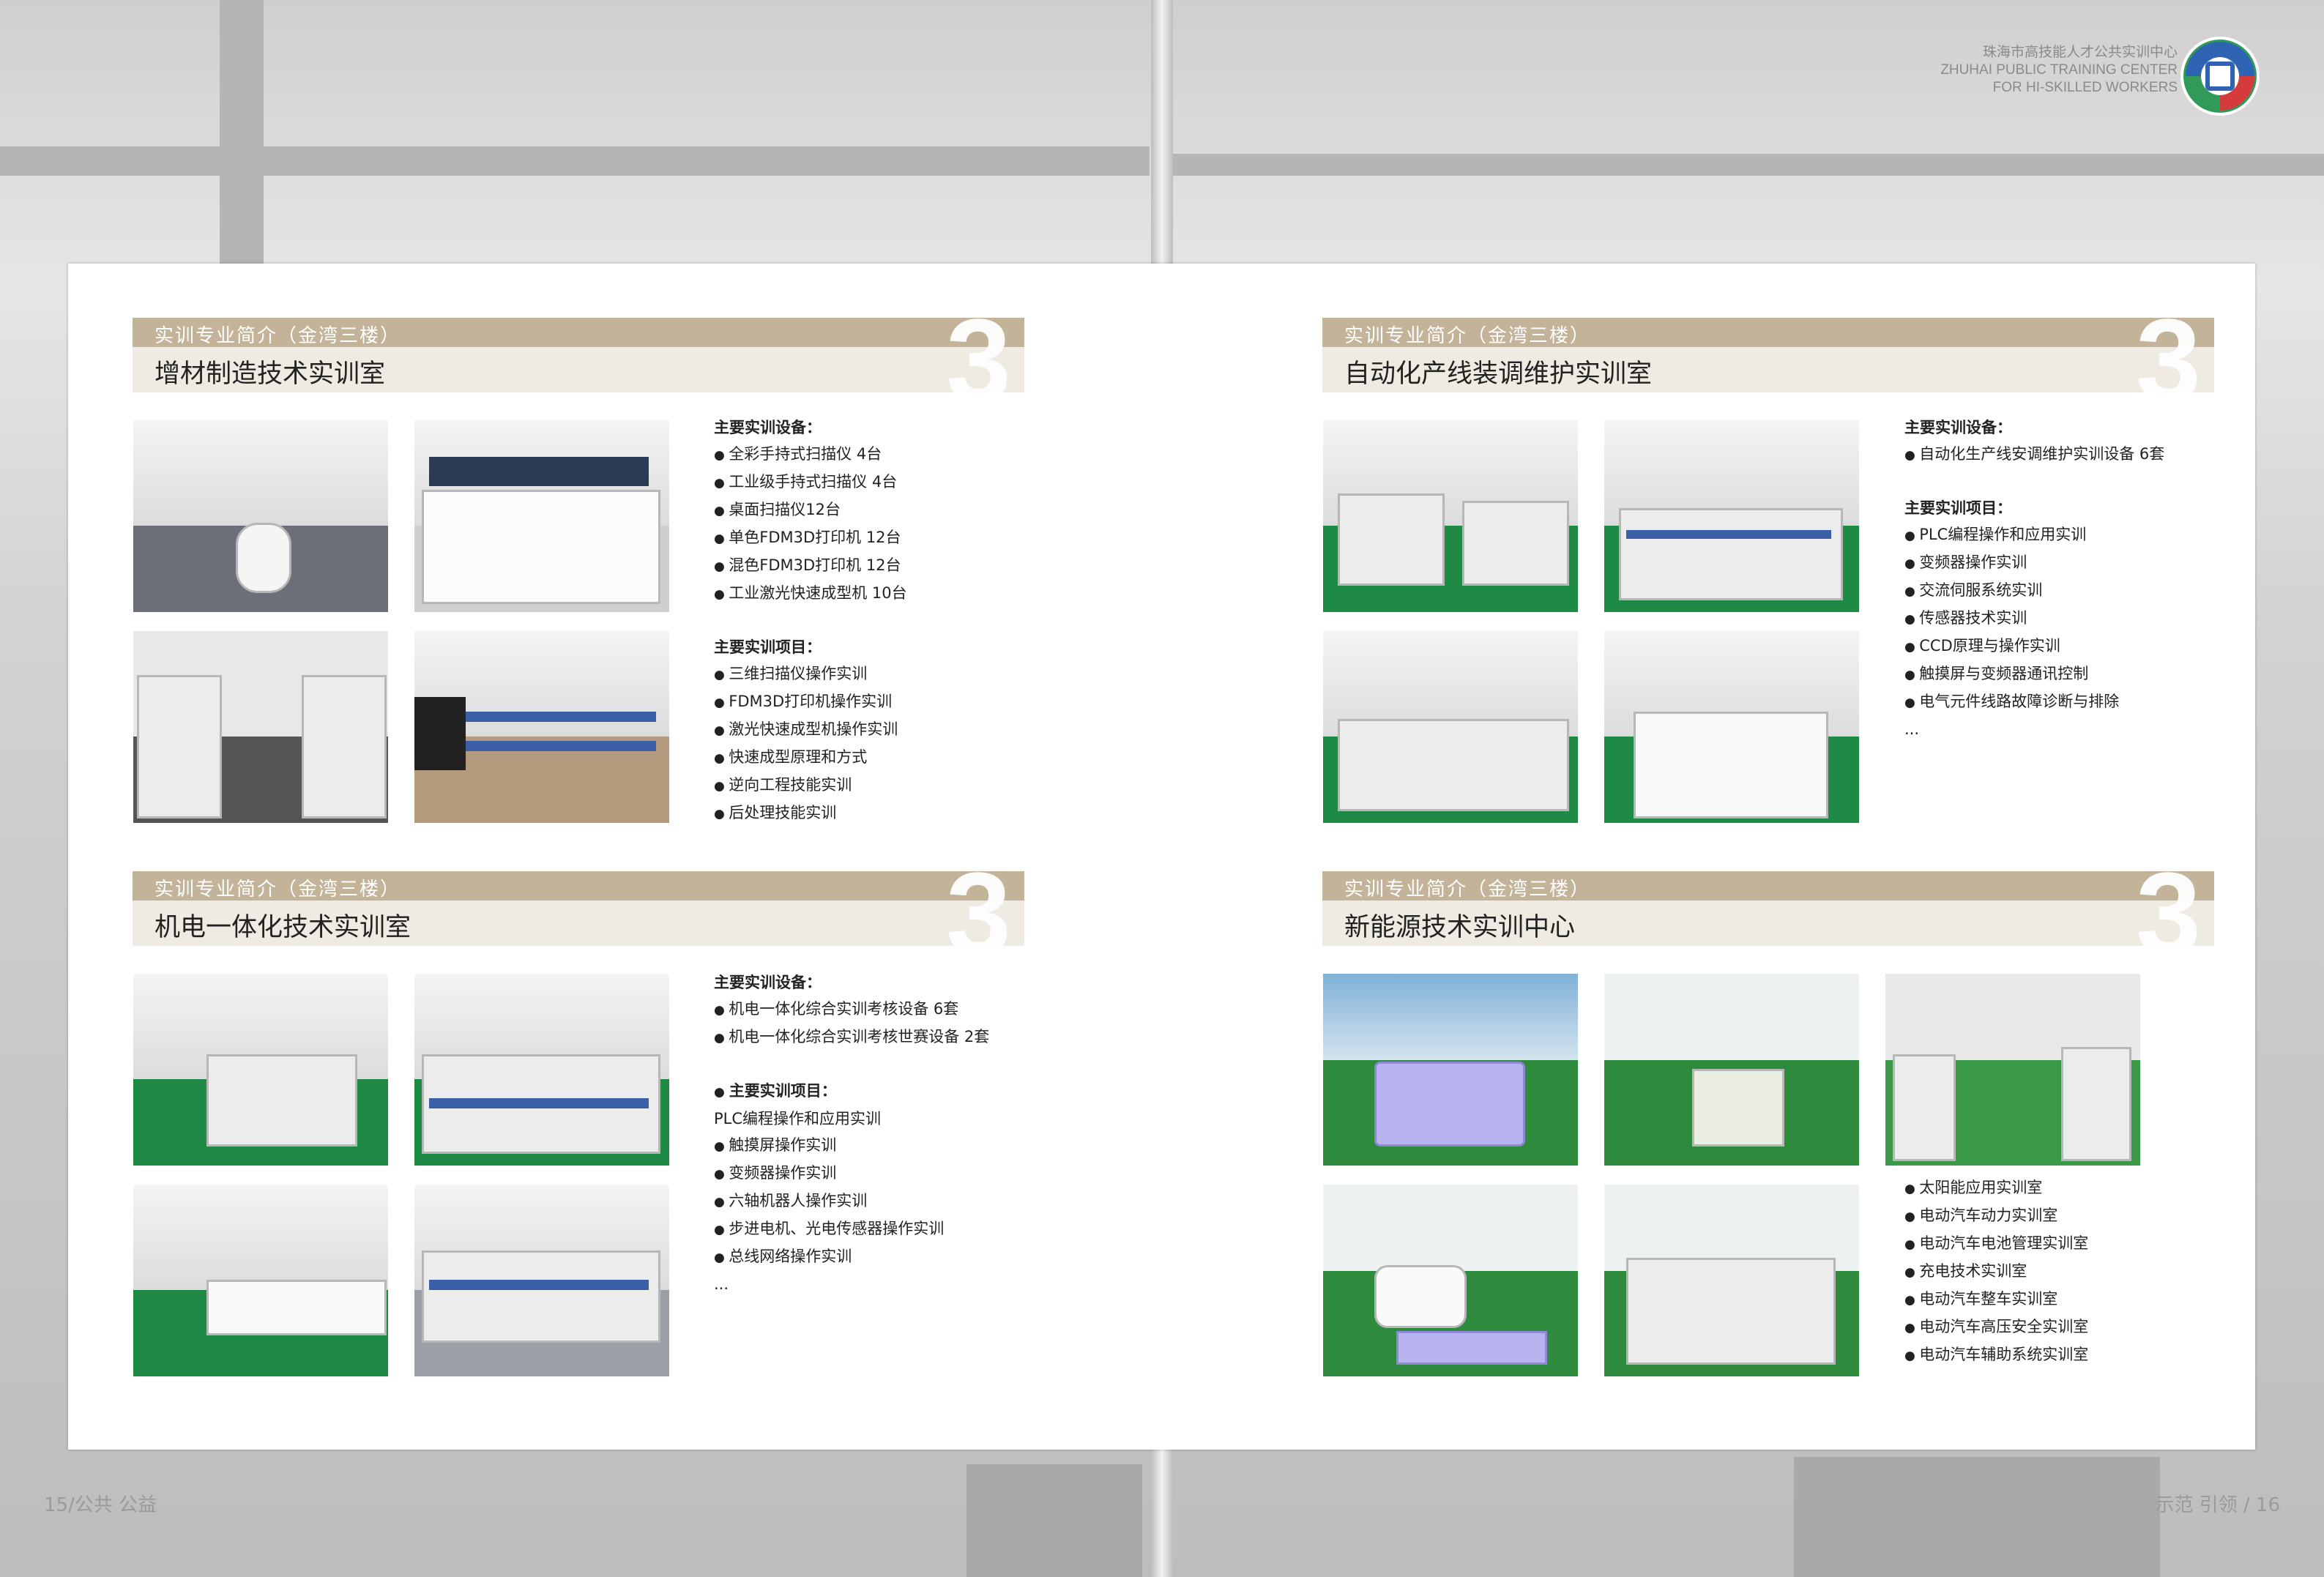  What do you see at coordinates (810, 813) in the screenshot?
I see `list-item: 后处理技能实训` at bounding box center [810, 813].